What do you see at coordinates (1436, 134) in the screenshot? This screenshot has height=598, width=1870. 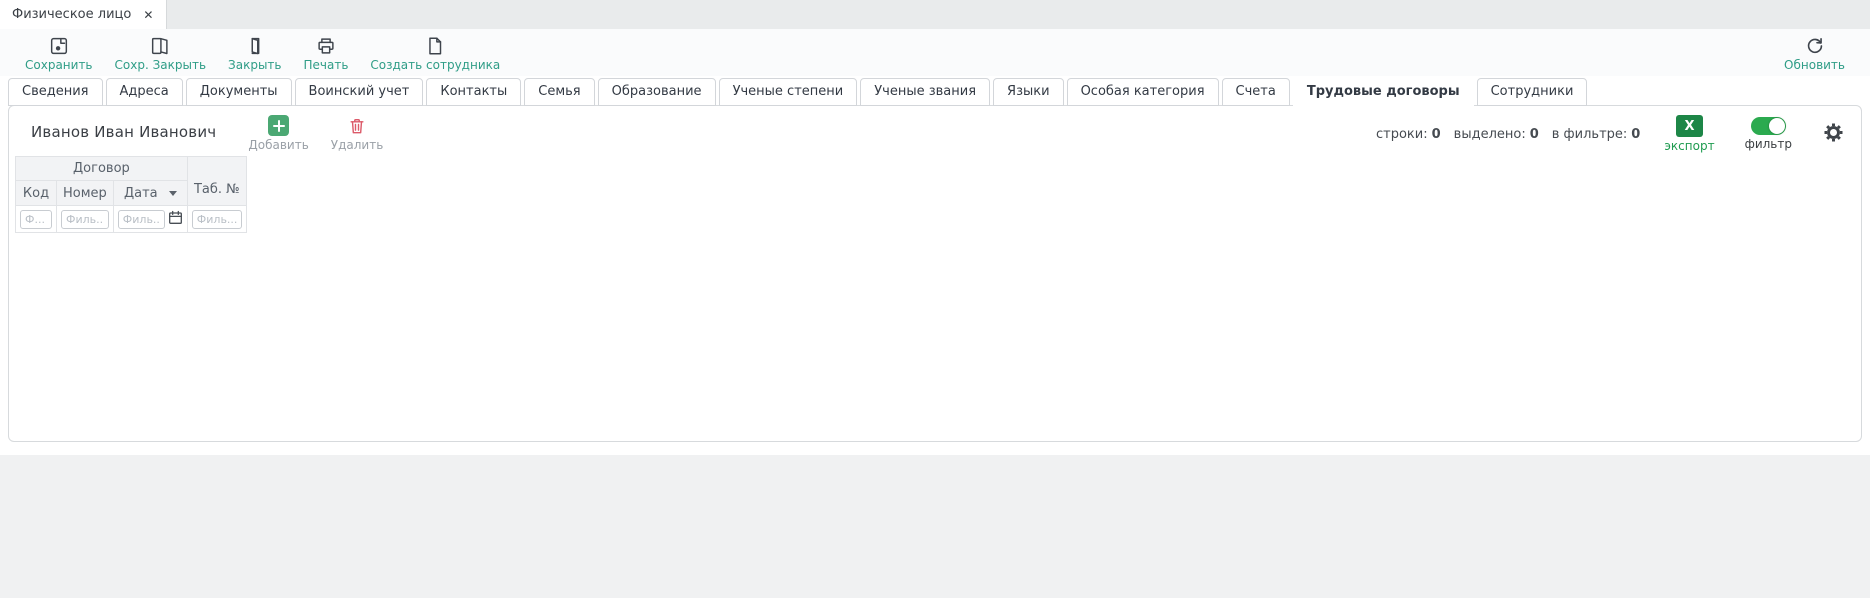 I see `stat-rows-value: 0` at bounding box center [1436, 134].